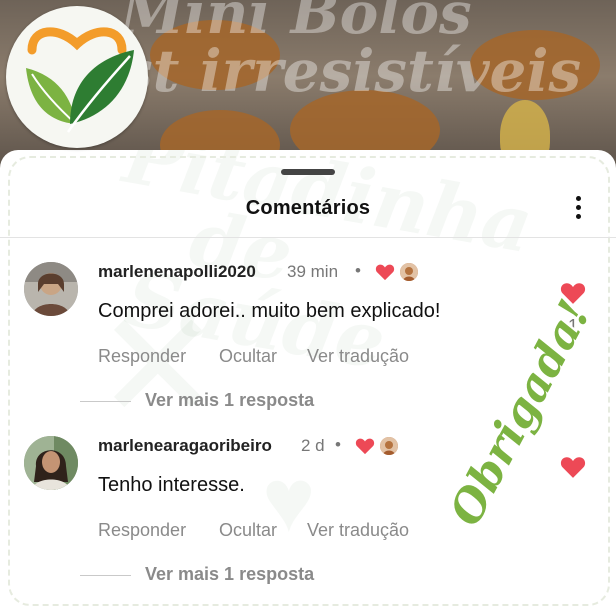 This screenshot has width=616, height=616. Describe the element at coordinates (269, 311) in the screenshot. I see `comment-text: Comprei adorei.. muito bem explicado!` at that location.